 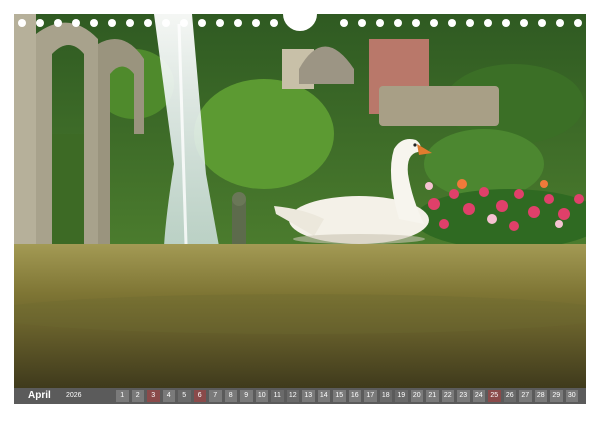 I want to click on arcade-pillar, so click(x=25, y=130).